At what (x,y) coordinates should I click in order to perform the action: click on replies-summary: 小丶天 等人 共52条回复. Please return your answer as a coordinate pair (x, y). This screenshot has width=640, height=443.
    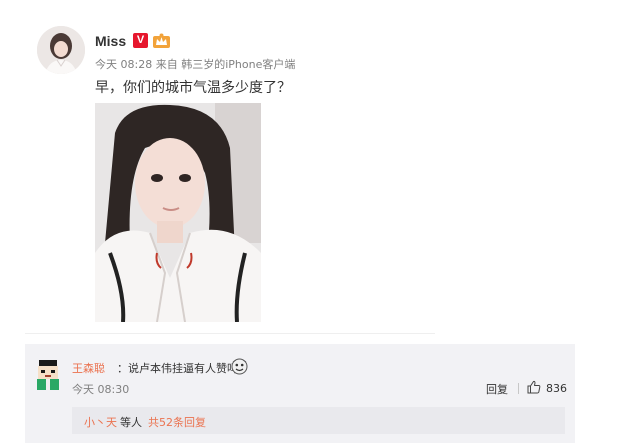
    Looking at the image, I should click on (318, 420).